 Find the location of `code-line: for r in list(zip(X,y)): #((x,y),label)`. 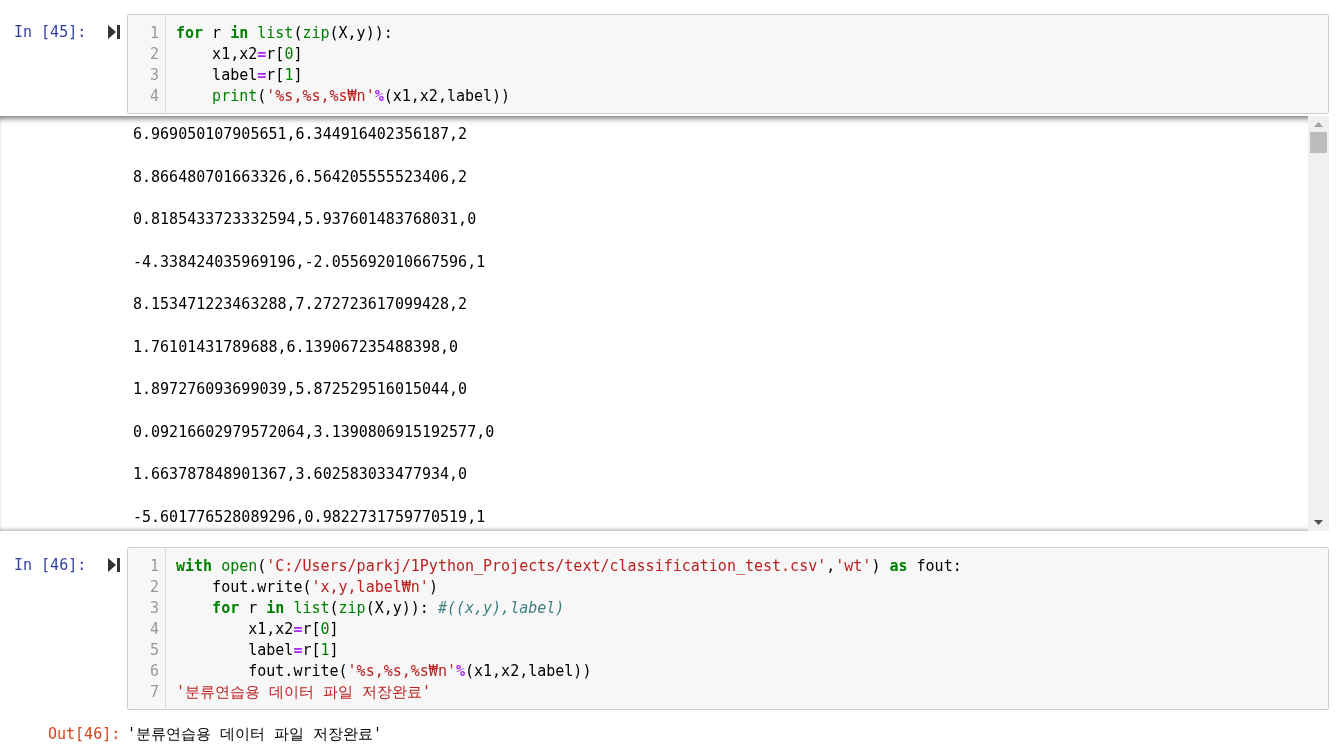

code-line: for r in list(zip(X,y)): #((x,y),label) is located at coordinates (388, 608).